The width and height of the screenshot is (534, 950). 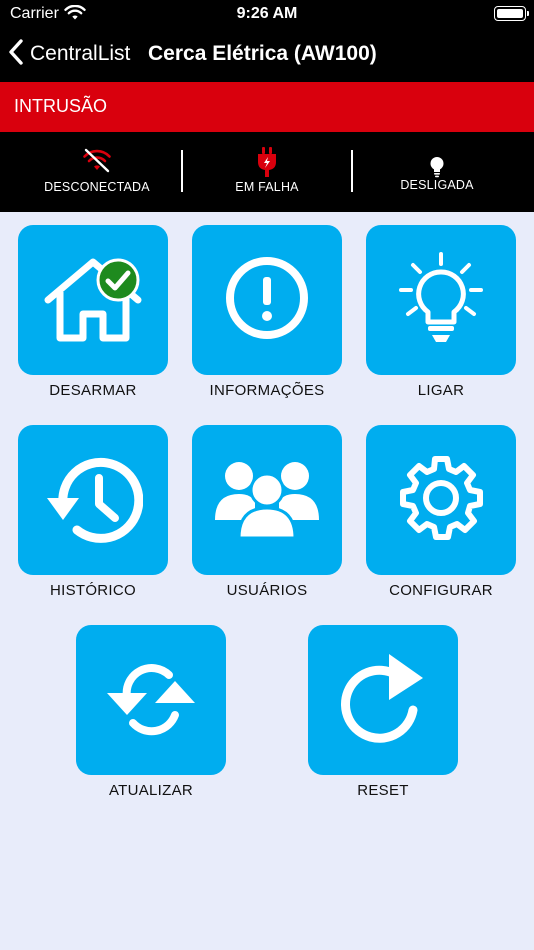 I want to click on status-connection-label: DESCONECTADA, so click(x=97, y=187).